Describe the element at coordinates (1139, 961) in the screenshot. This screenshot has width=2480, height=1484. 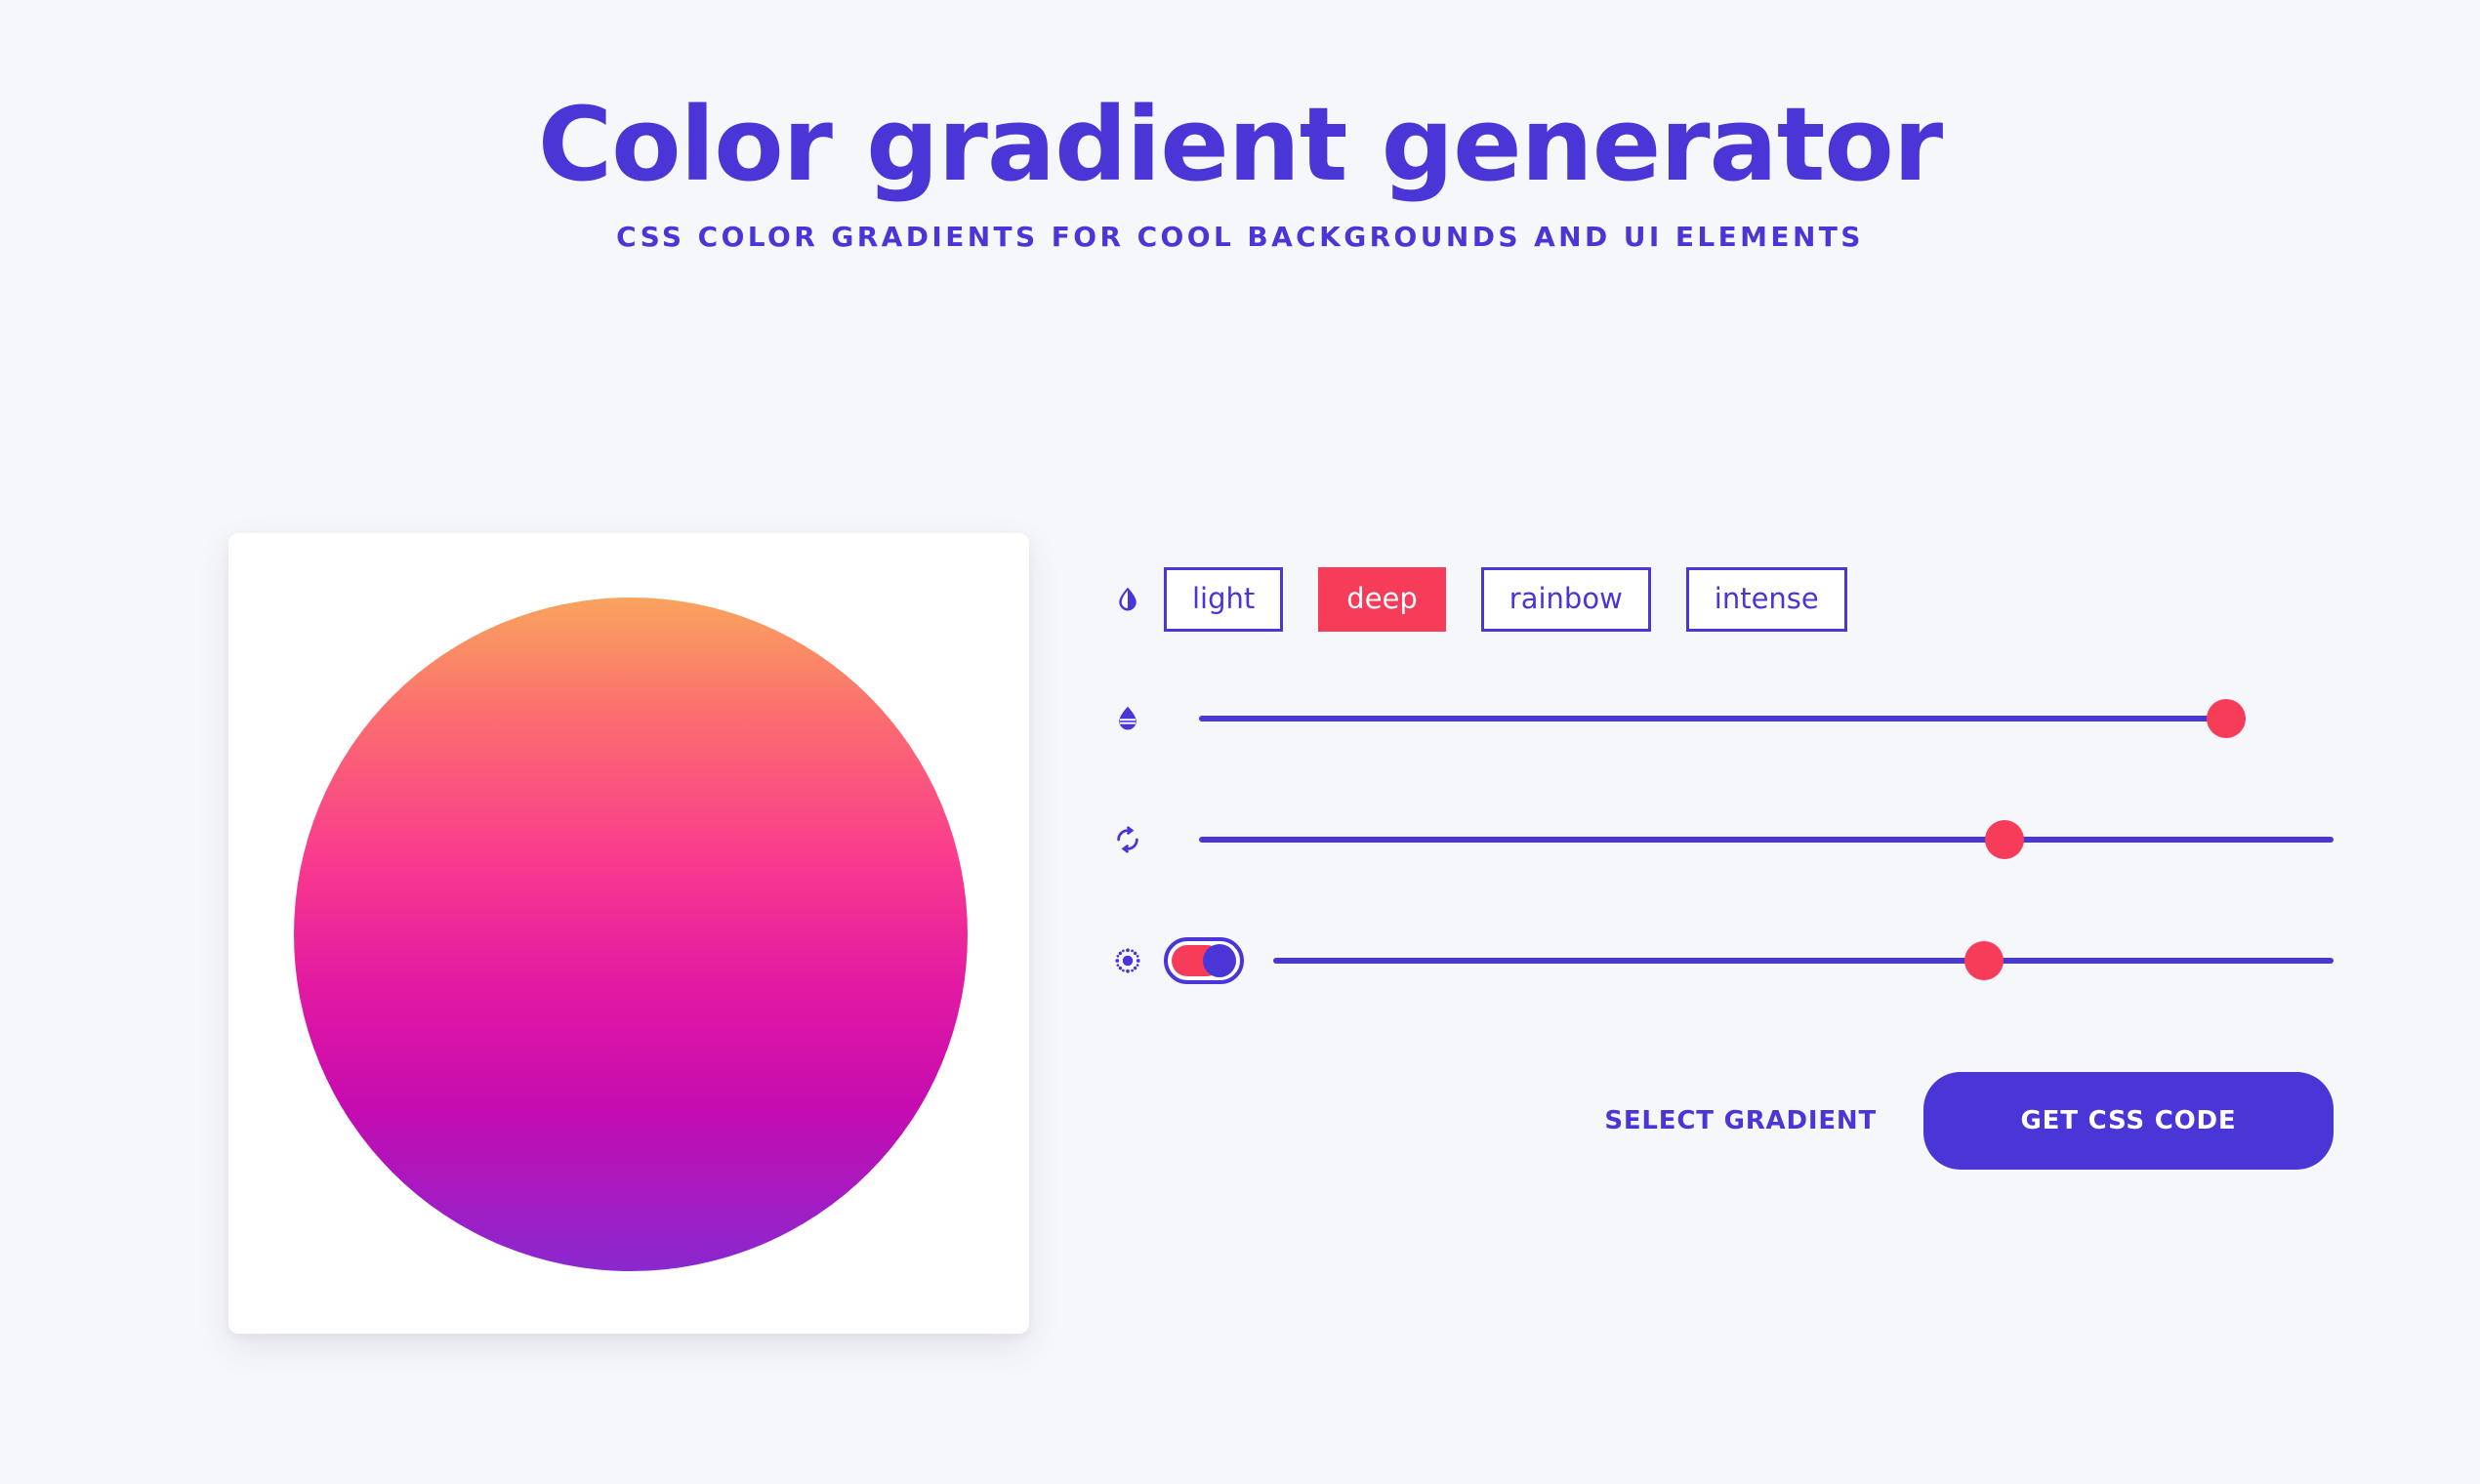
I see `grain-icon` at that location.